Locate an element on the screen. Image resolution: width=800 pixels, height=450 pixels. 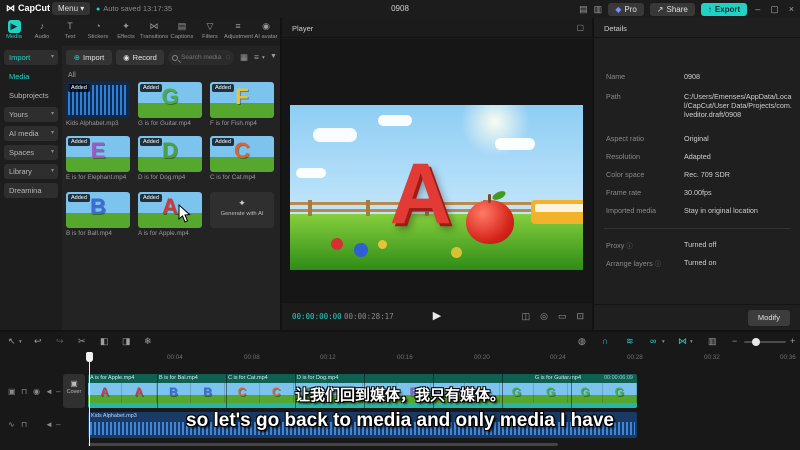
filter-all-label: All is located at coordinates (72, 75).